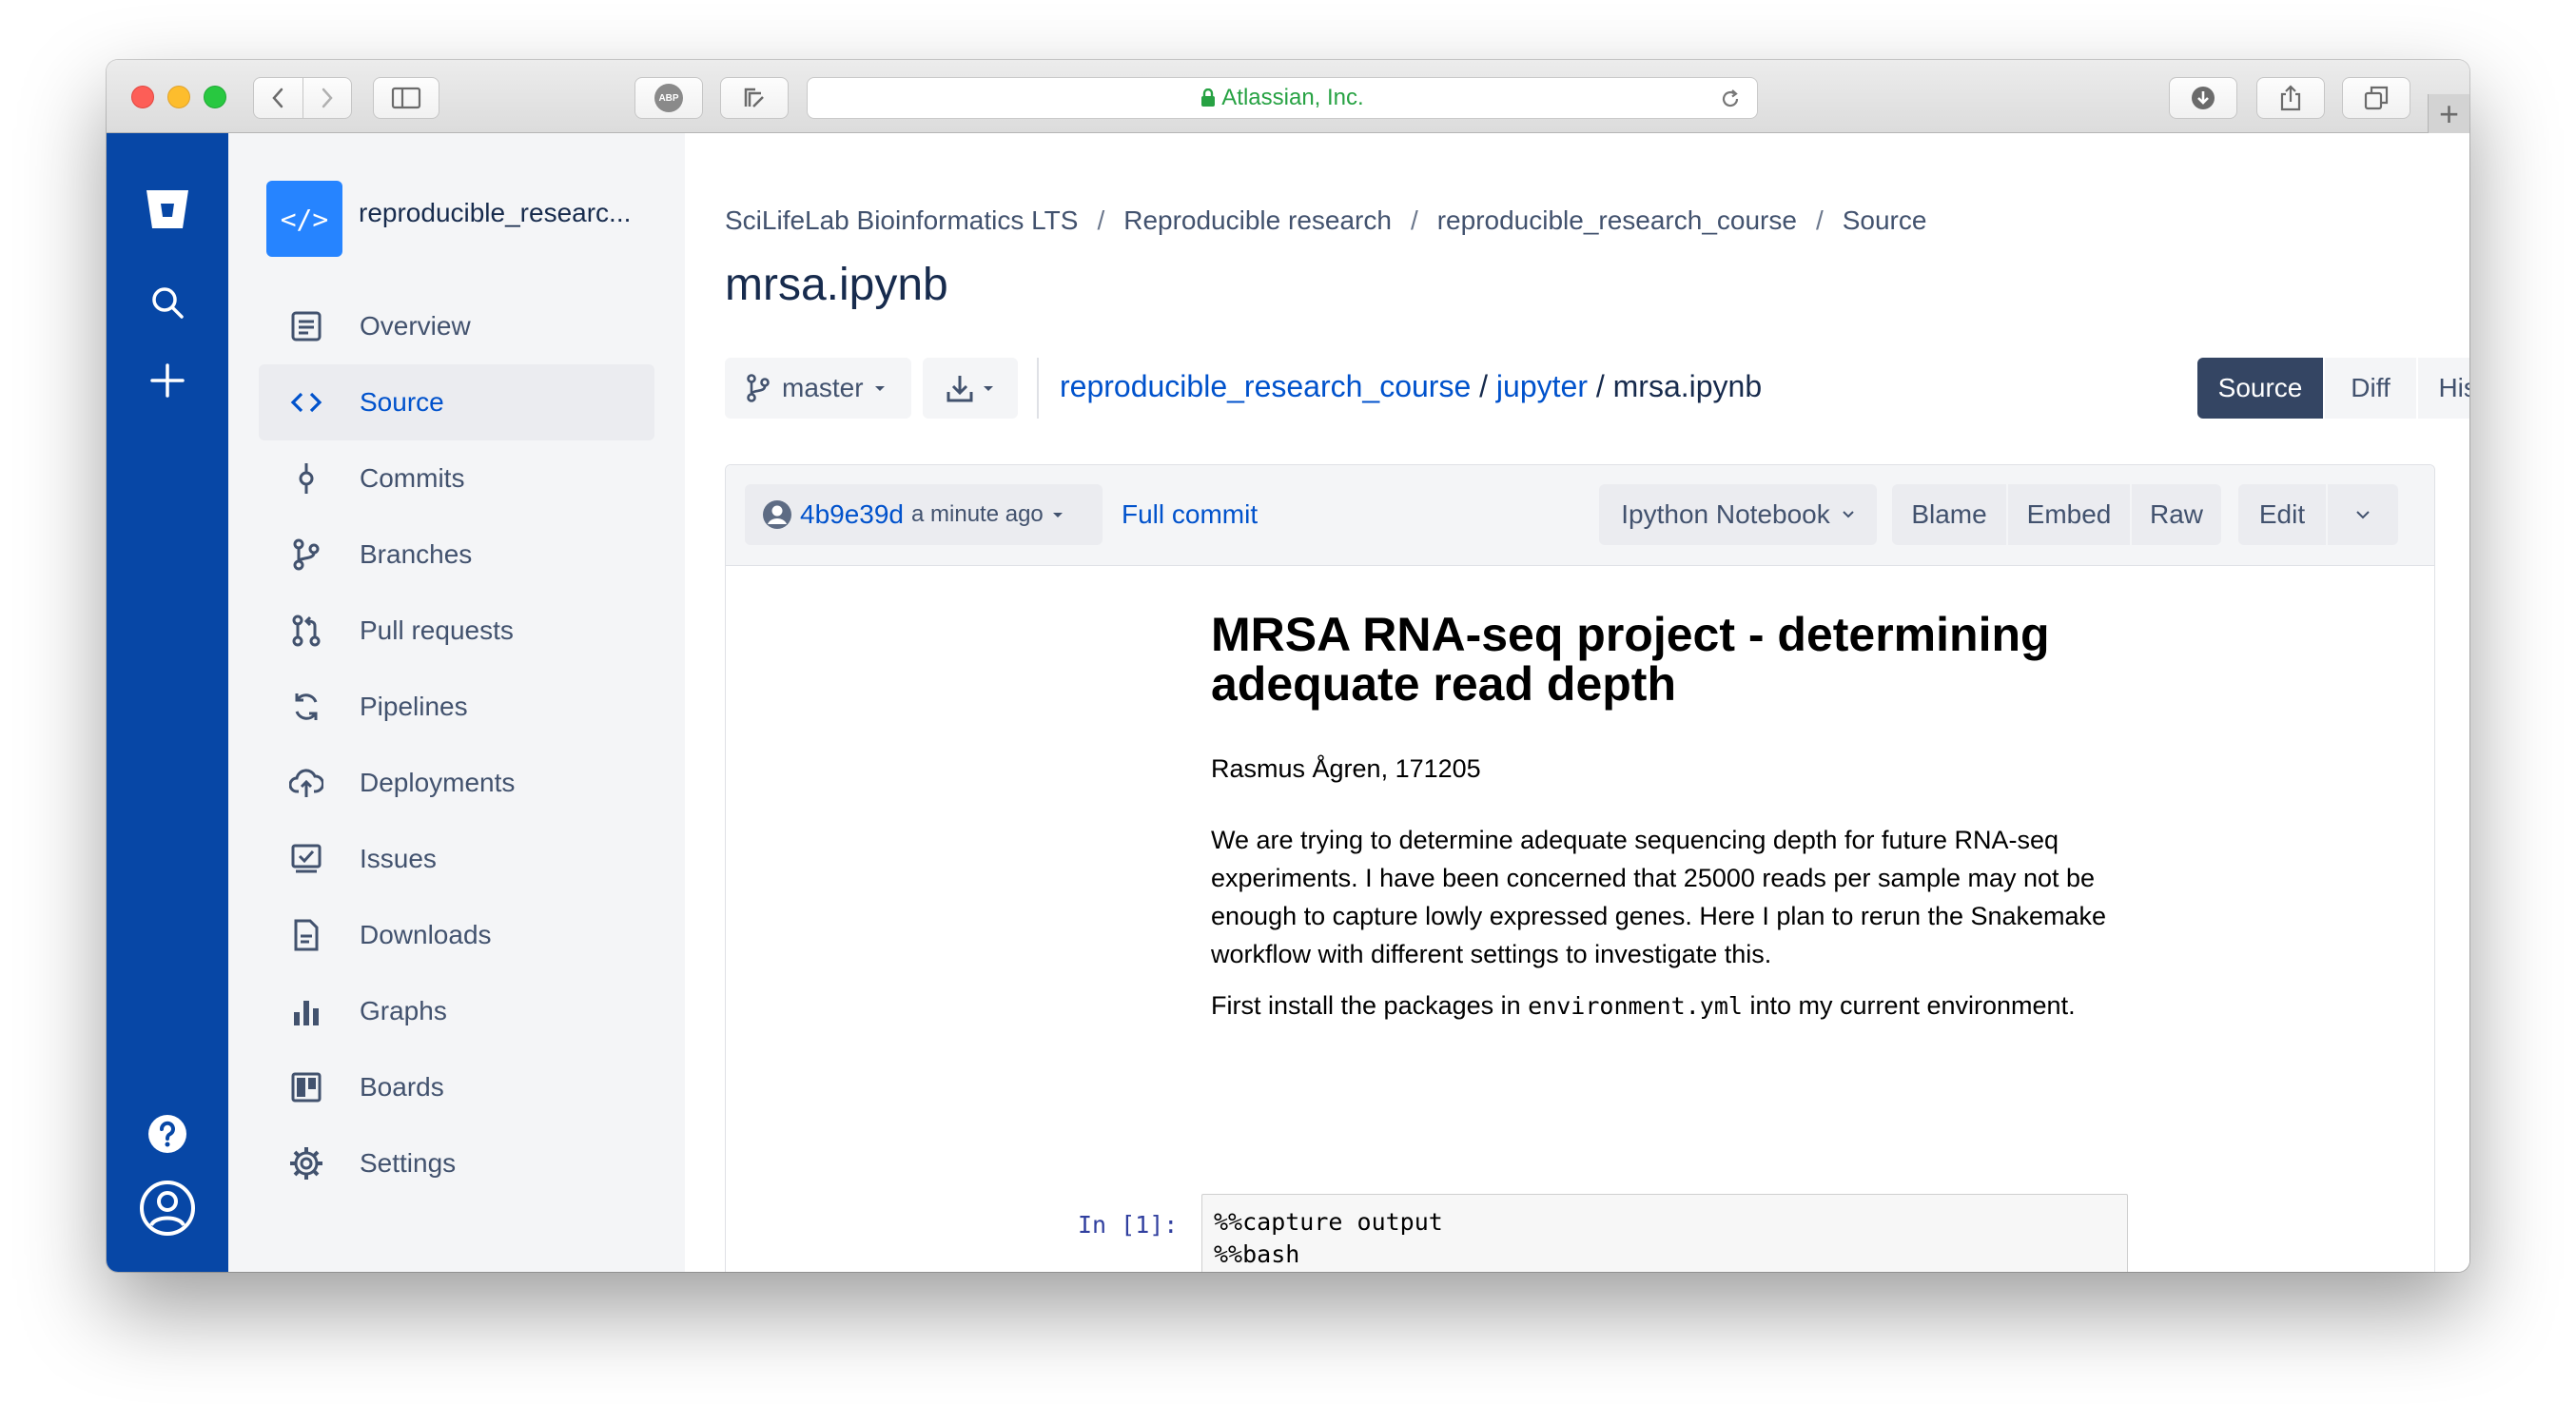  Describe the element at coordinates (168, 702) in the screenshot. I see `global-nav` at that location.